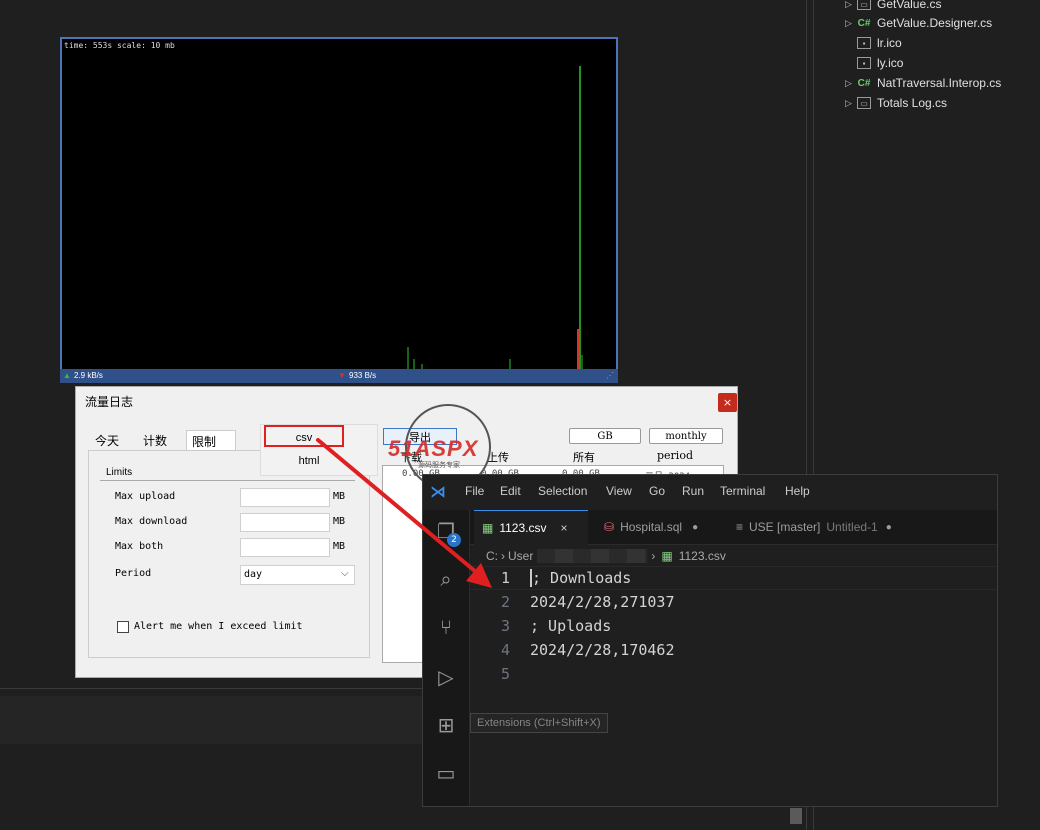 This screenshot has height=830, width=1040. I want to click on annotation-arrow, so click(404, 513).